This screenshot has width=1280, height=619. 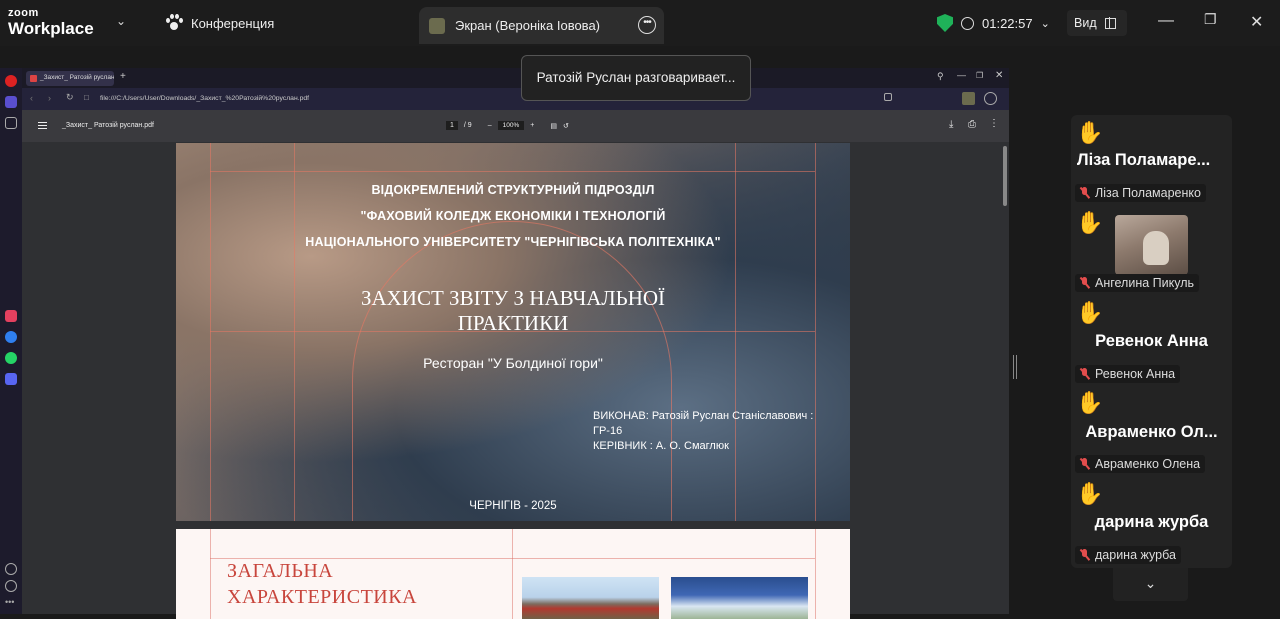 I want to click on messenger-icon, so click(x=11, y=337).